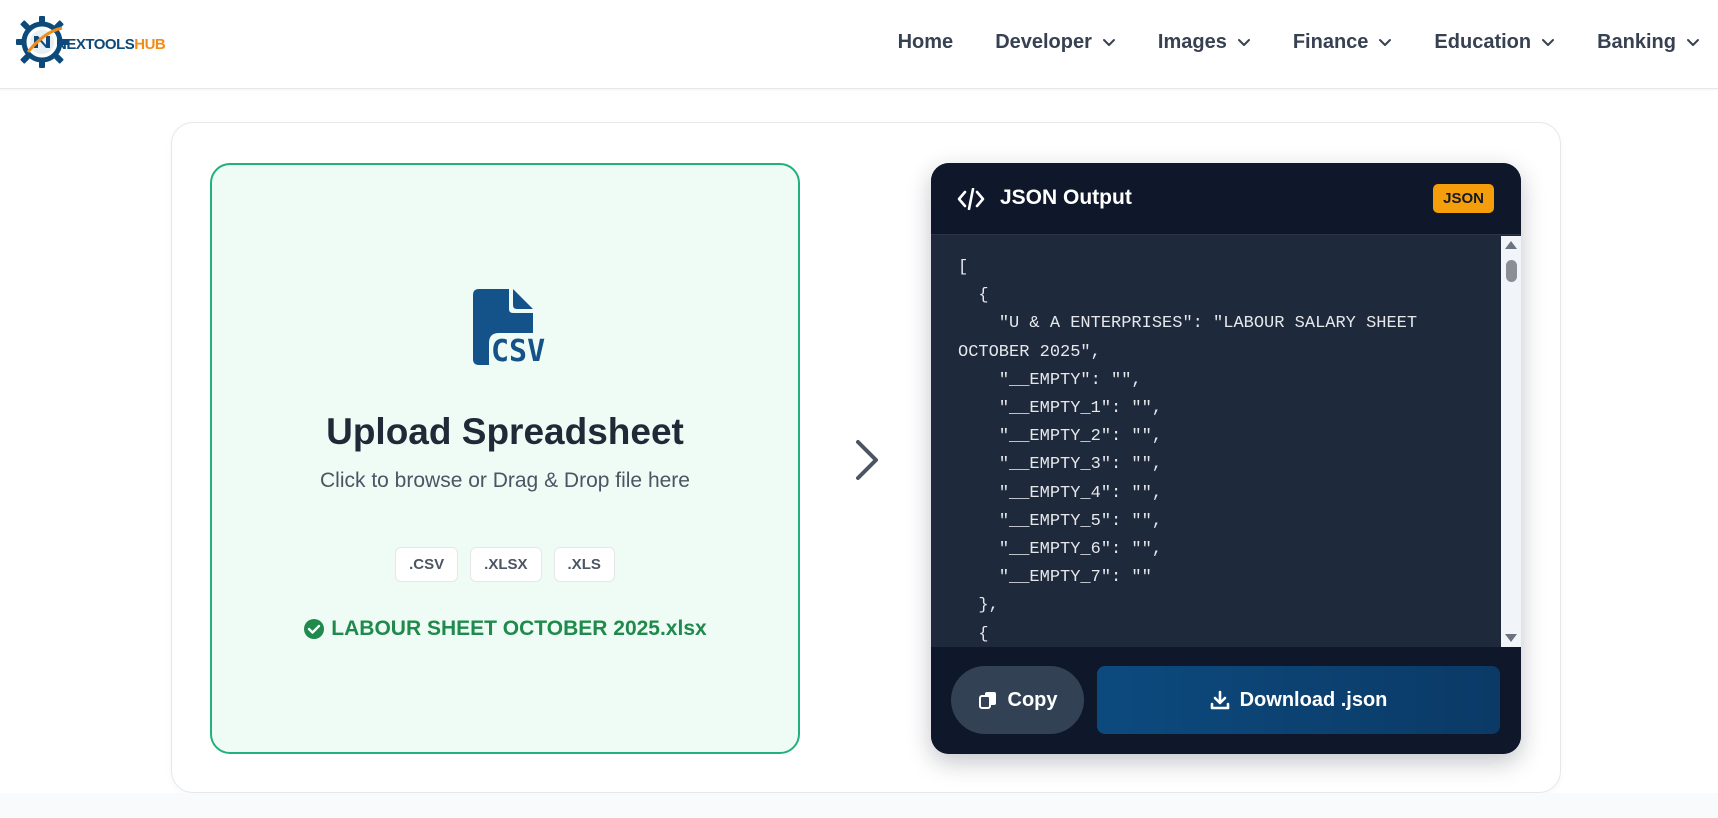 This screenshot has width=1718, height=818. Describe the element at coordinates (1511, 441) in the screenshot. I see `scrollbar` at that location.